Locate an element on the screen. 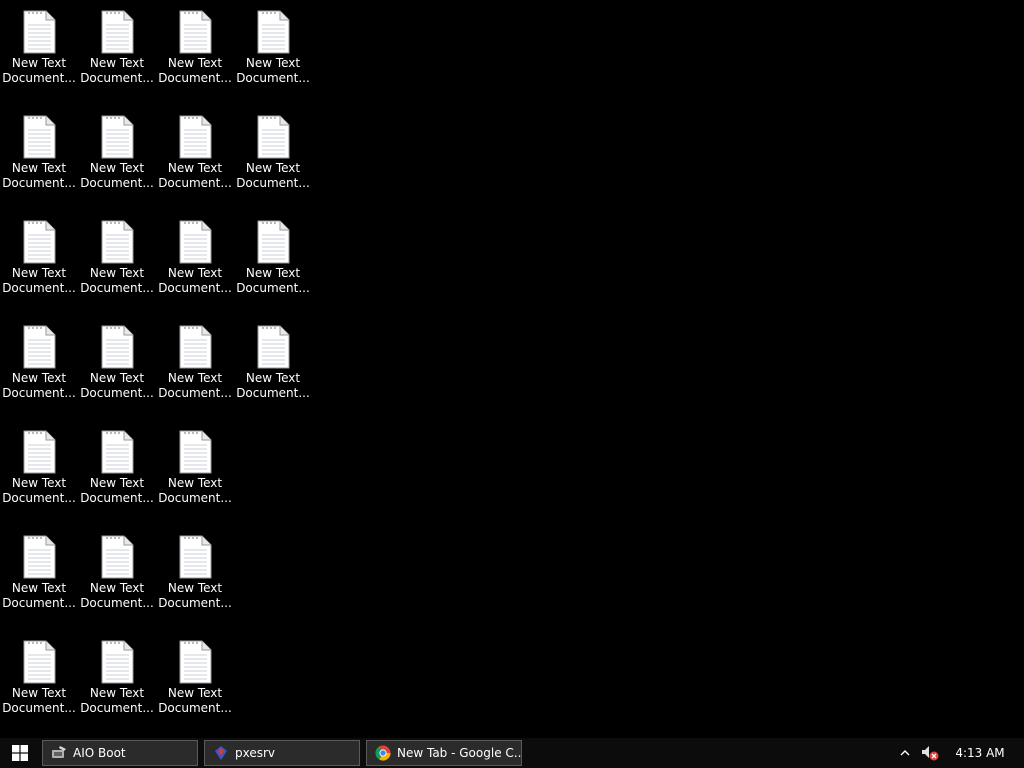 The image size is (1024, 768). chevron-up-icon is located at coordinates (905, 753).